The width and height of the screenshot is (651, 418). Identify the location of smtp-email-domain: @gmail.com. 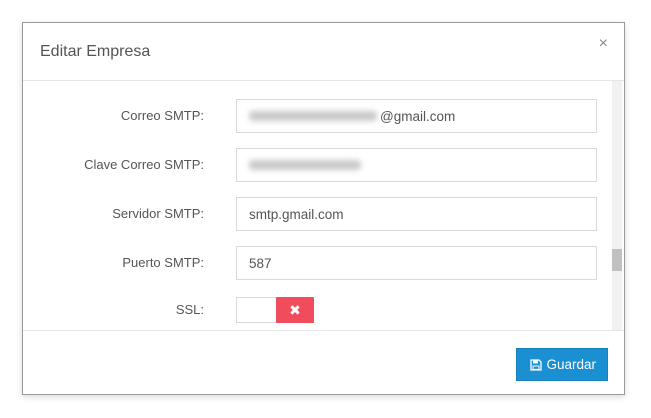
(418, 116).